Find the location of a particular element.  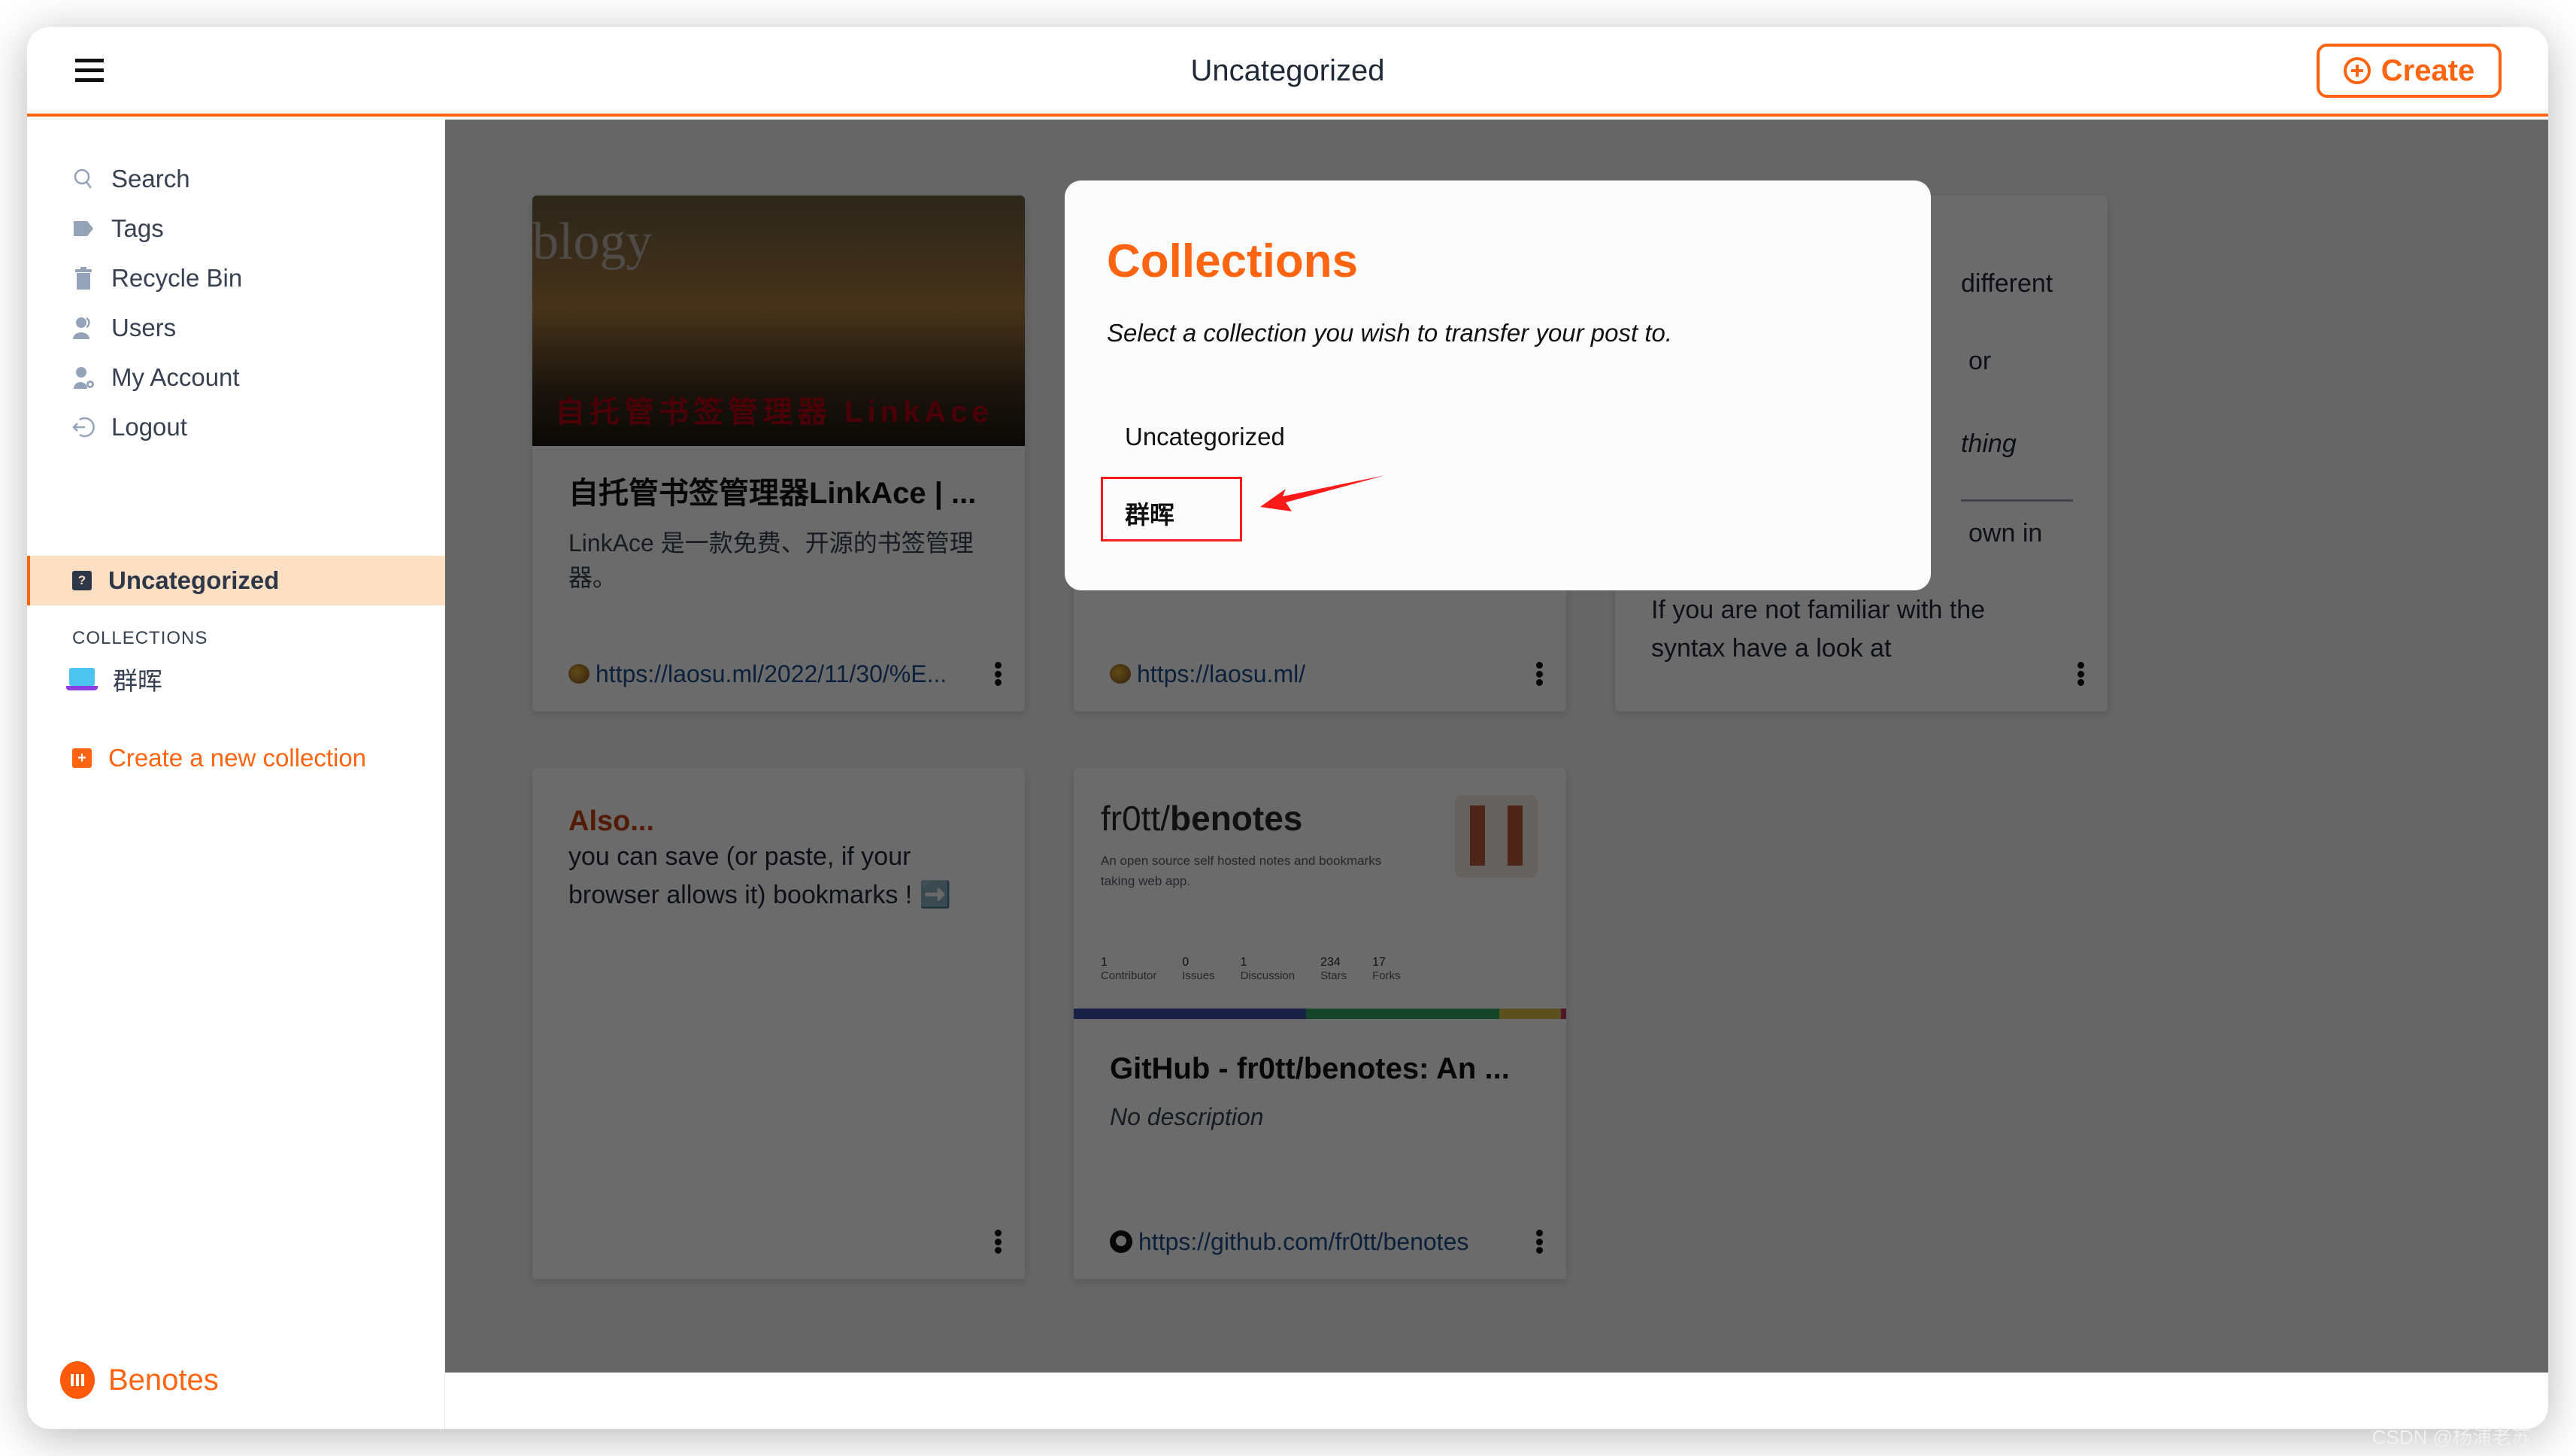

plus-circle-icon is located at coordinates (2357, 70).